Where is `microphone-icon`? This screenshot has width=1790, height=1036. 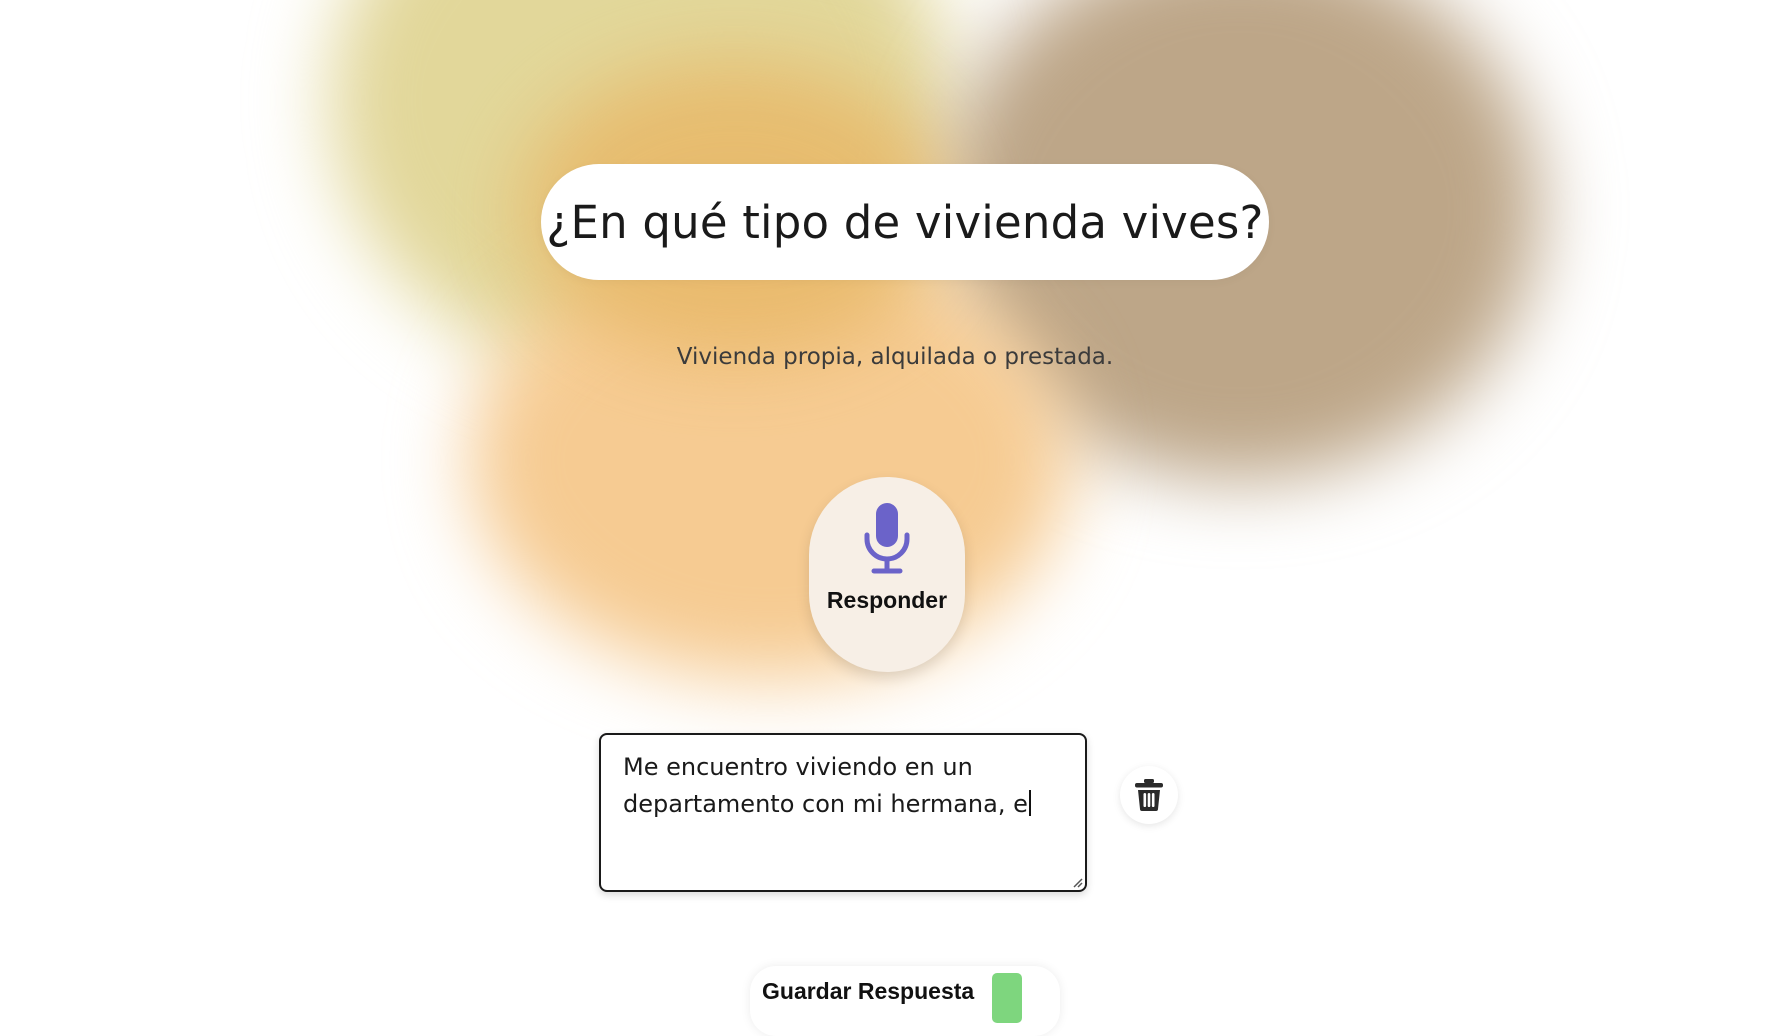
microphone-icon is located at coordinates (887, 538).